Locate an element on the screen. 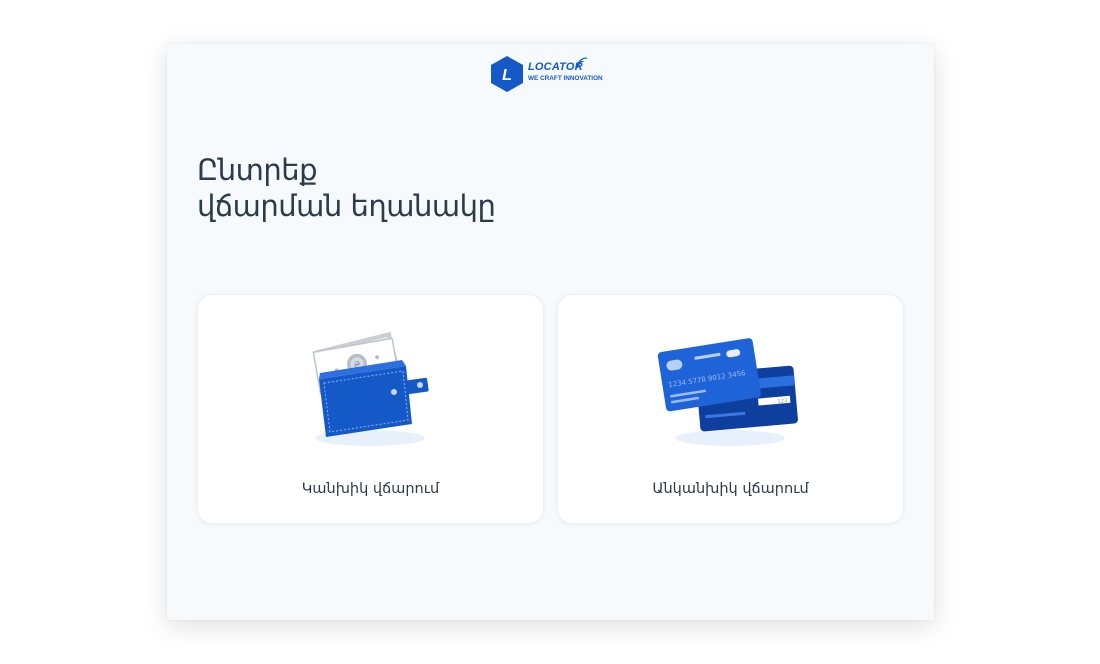 The height and width of the screenshot is (664, 1100). page-title-line-1: Ընտրեք is located at coordinates (257, 170).